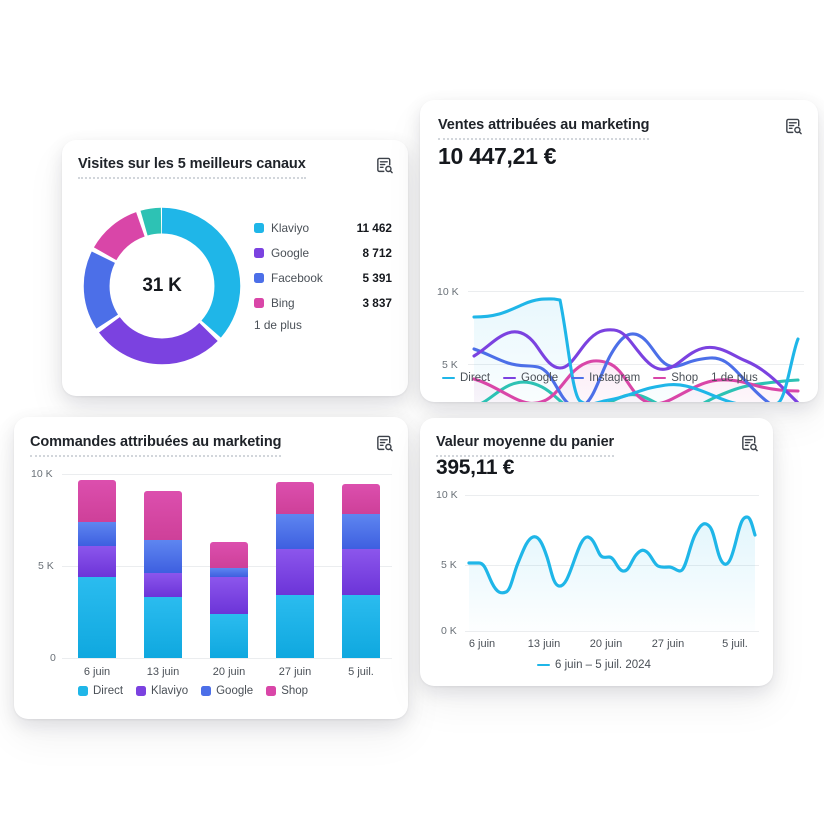  Describe the element at coordinates (578, 378) in the screenshot. I see `swatch-instagram` at that location.